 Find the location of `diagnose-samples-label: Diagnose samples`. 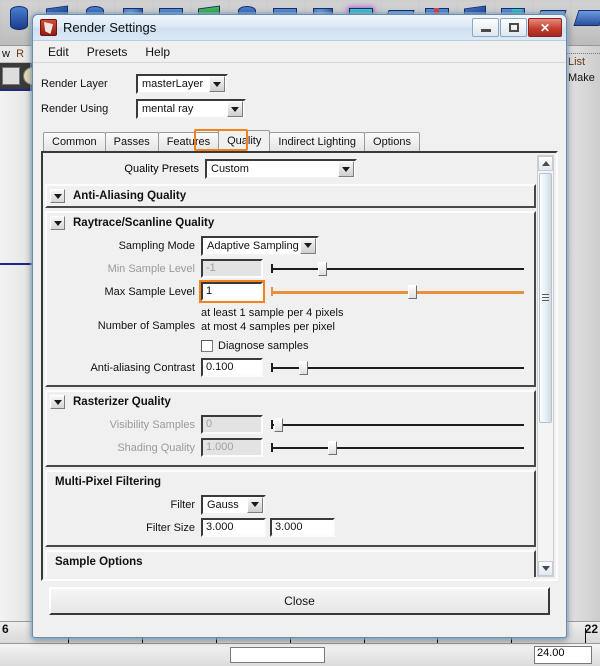

diagnose-samples-label: Diagnose samples is located at coordinates (263, 345).